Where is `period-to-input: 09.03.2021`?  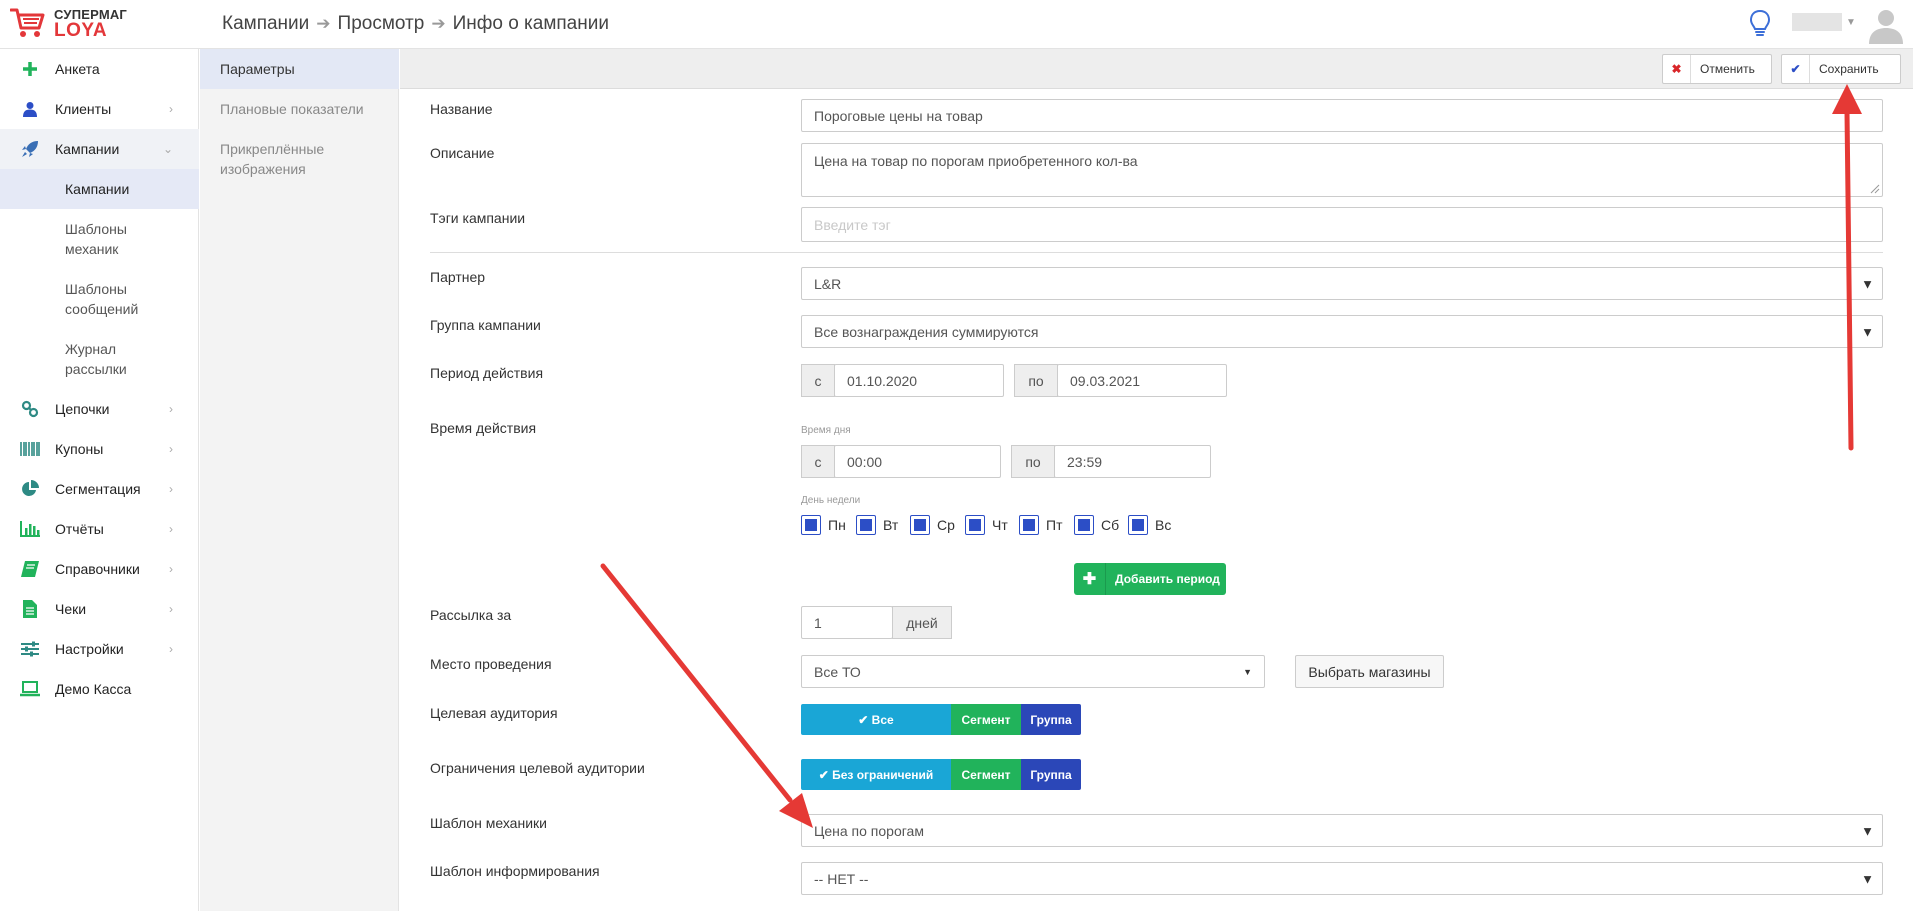
period-to-input: 09.03.2021 is located at coordinates (1142, 380).